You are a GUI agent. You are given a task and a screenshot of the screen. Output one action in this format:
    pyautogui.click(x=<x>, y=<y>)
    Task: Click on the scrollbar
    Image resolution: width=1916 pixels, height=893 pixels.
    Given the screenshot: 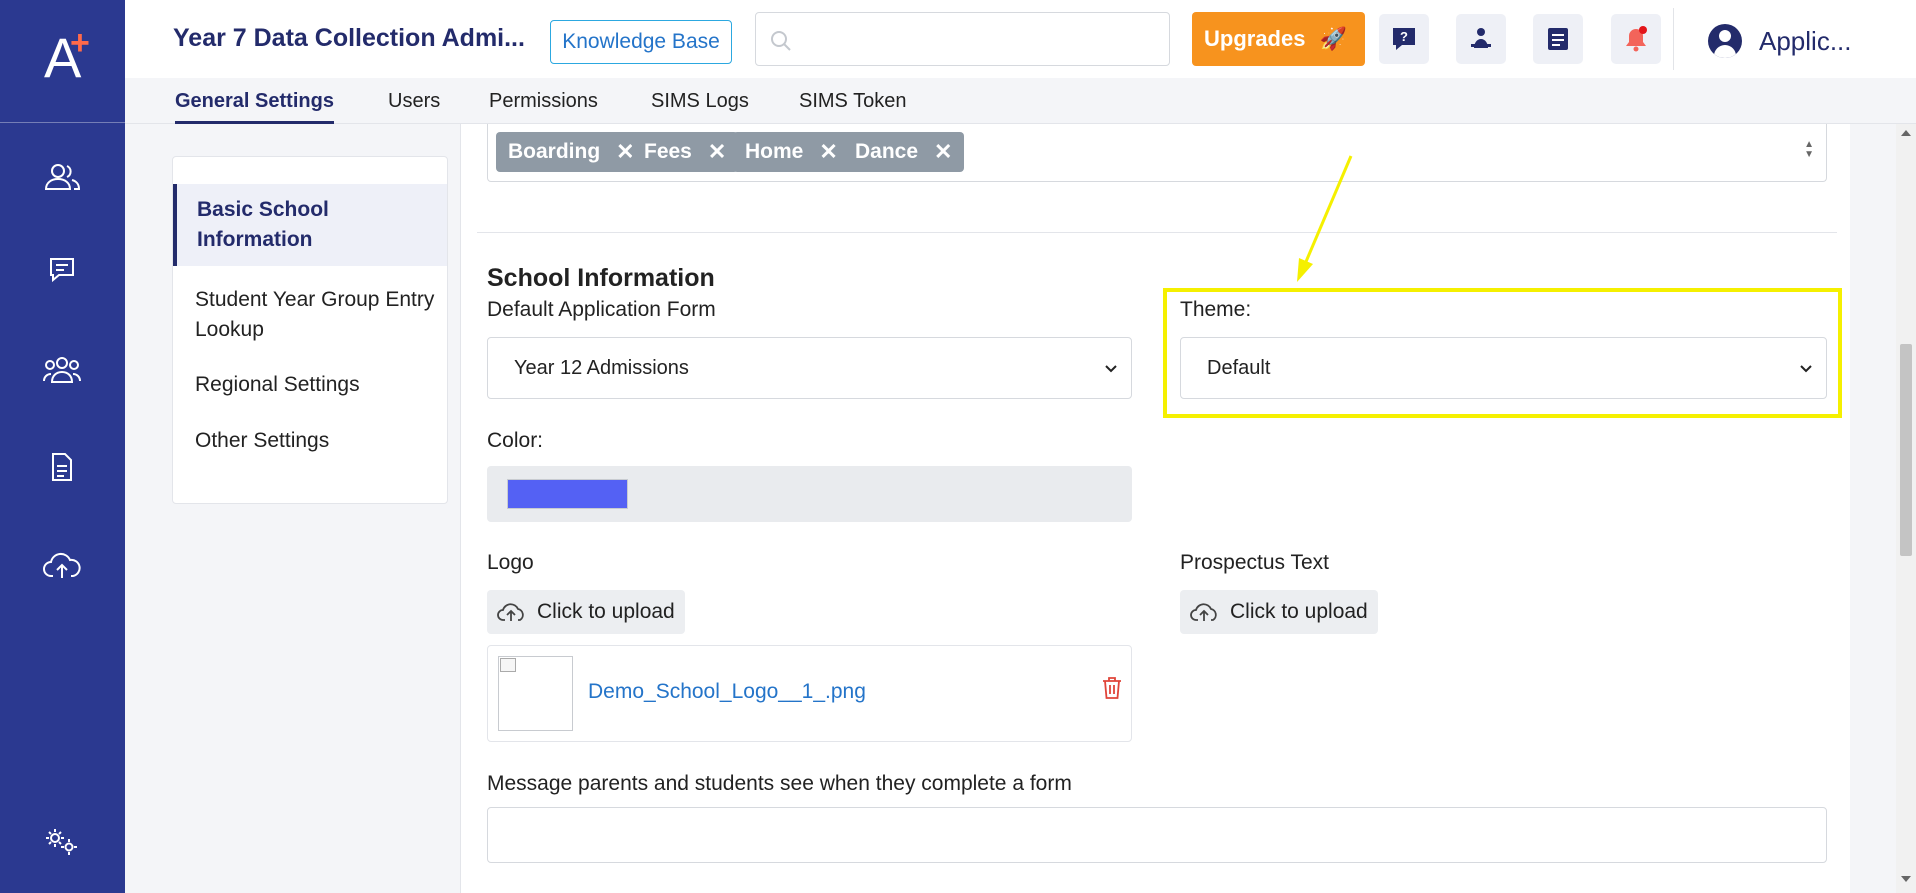 What is the action you would take?
    pyautogui.click(x=1906, y=508)
    